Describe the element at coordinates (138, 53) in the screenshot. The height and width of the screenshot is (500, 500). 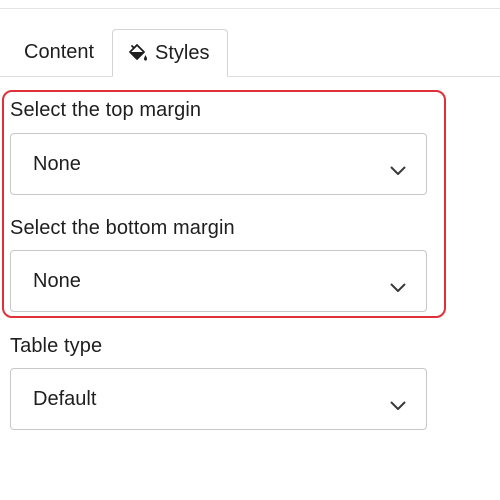
I see `paint-bucket-icon` at that location.